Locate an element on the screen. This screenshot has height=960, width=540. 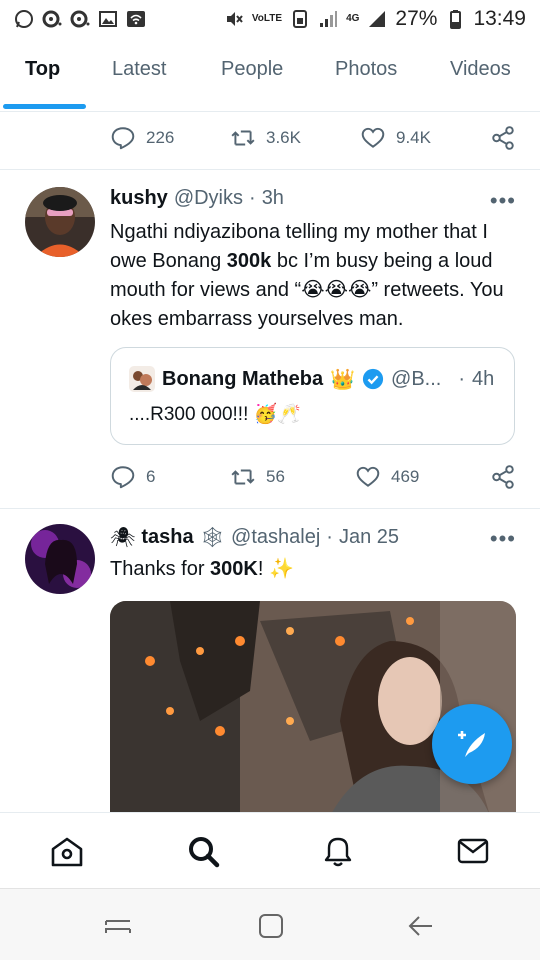
signal-icon is located at coordinates (329, 19).